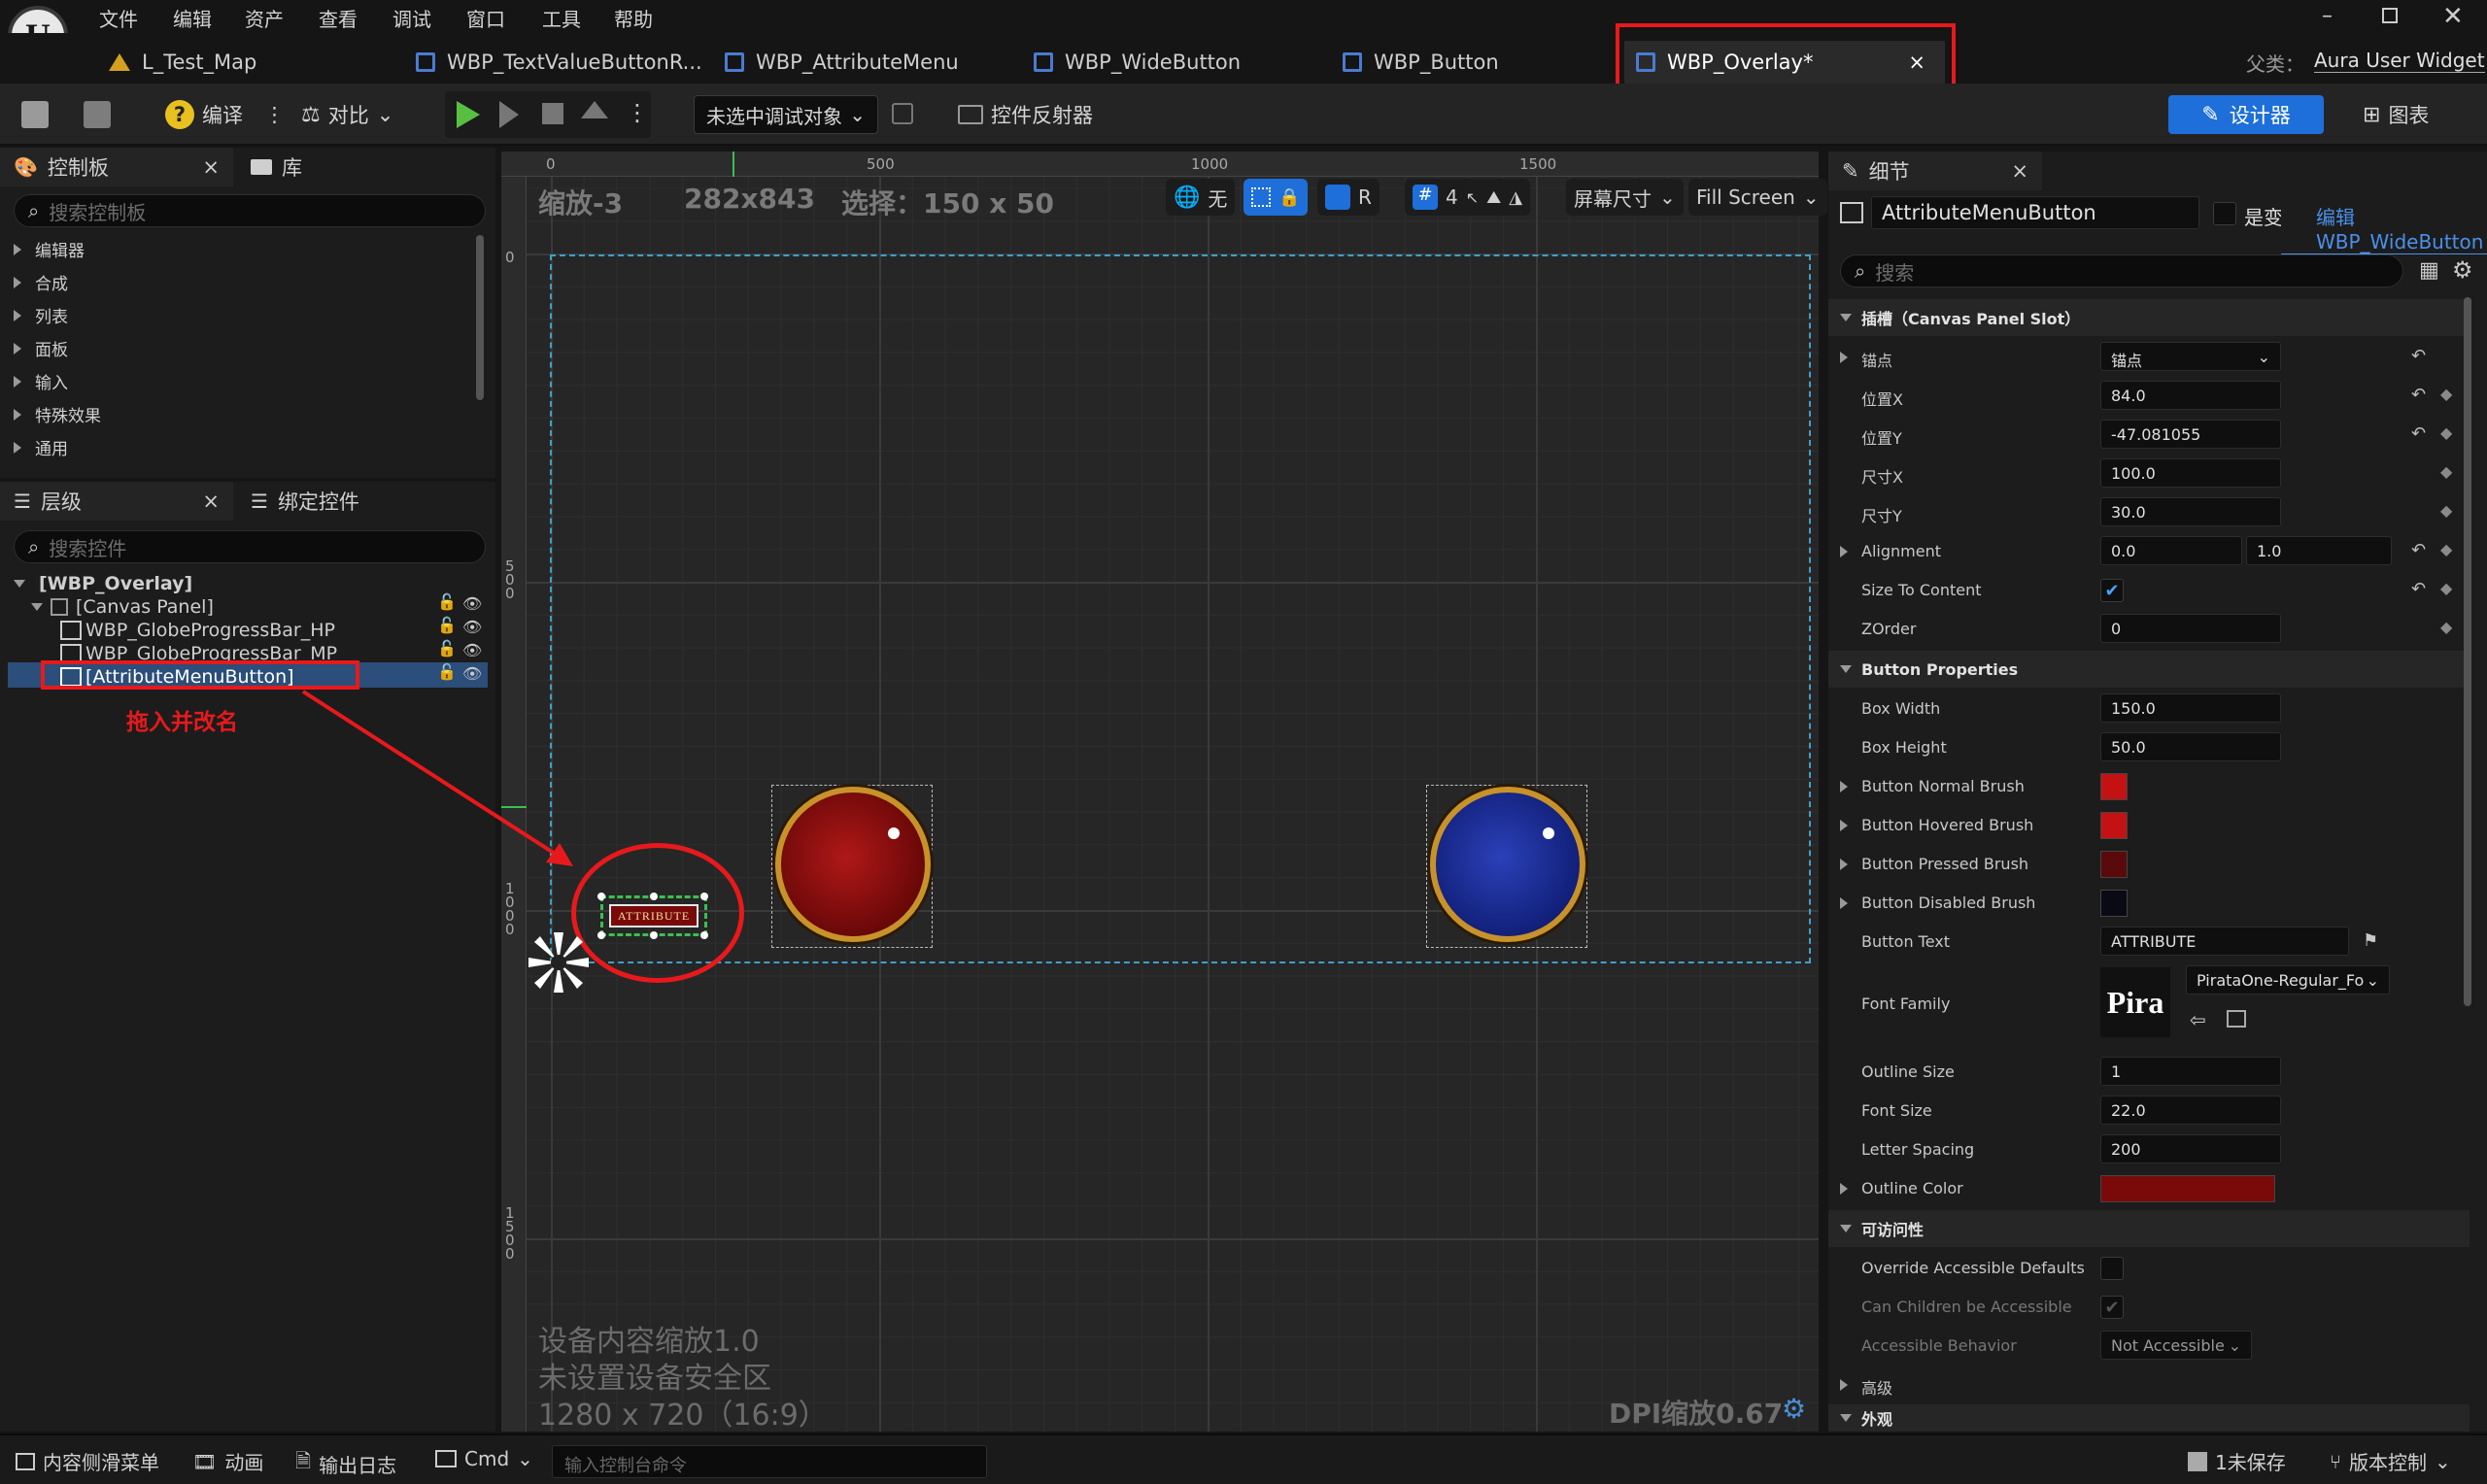 The image size is (2487, 1484). Describe the element at coordinates (41, 315) in the screenshot. I see `palette-category-list: 列表` at that location.